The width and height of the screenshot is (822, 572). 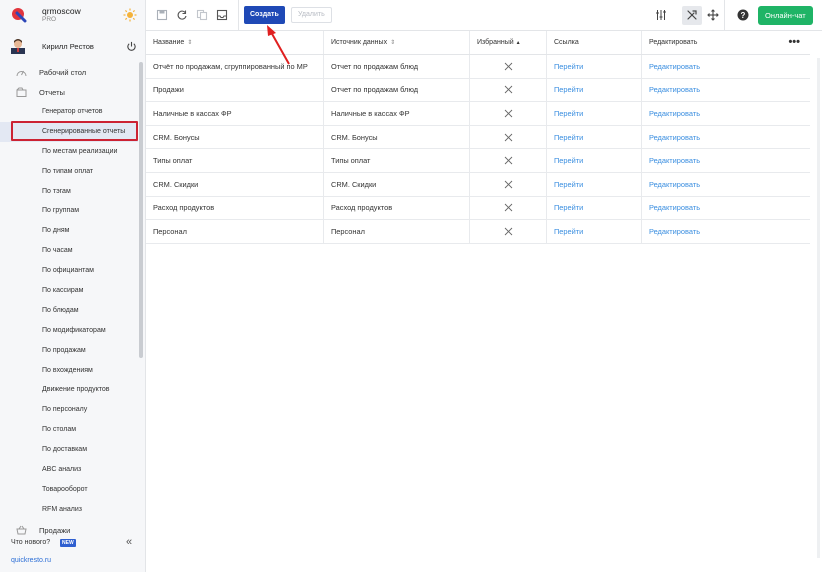 I want to click on submenu-item-by-waiters: По официантам, so click(x=69, y=271).